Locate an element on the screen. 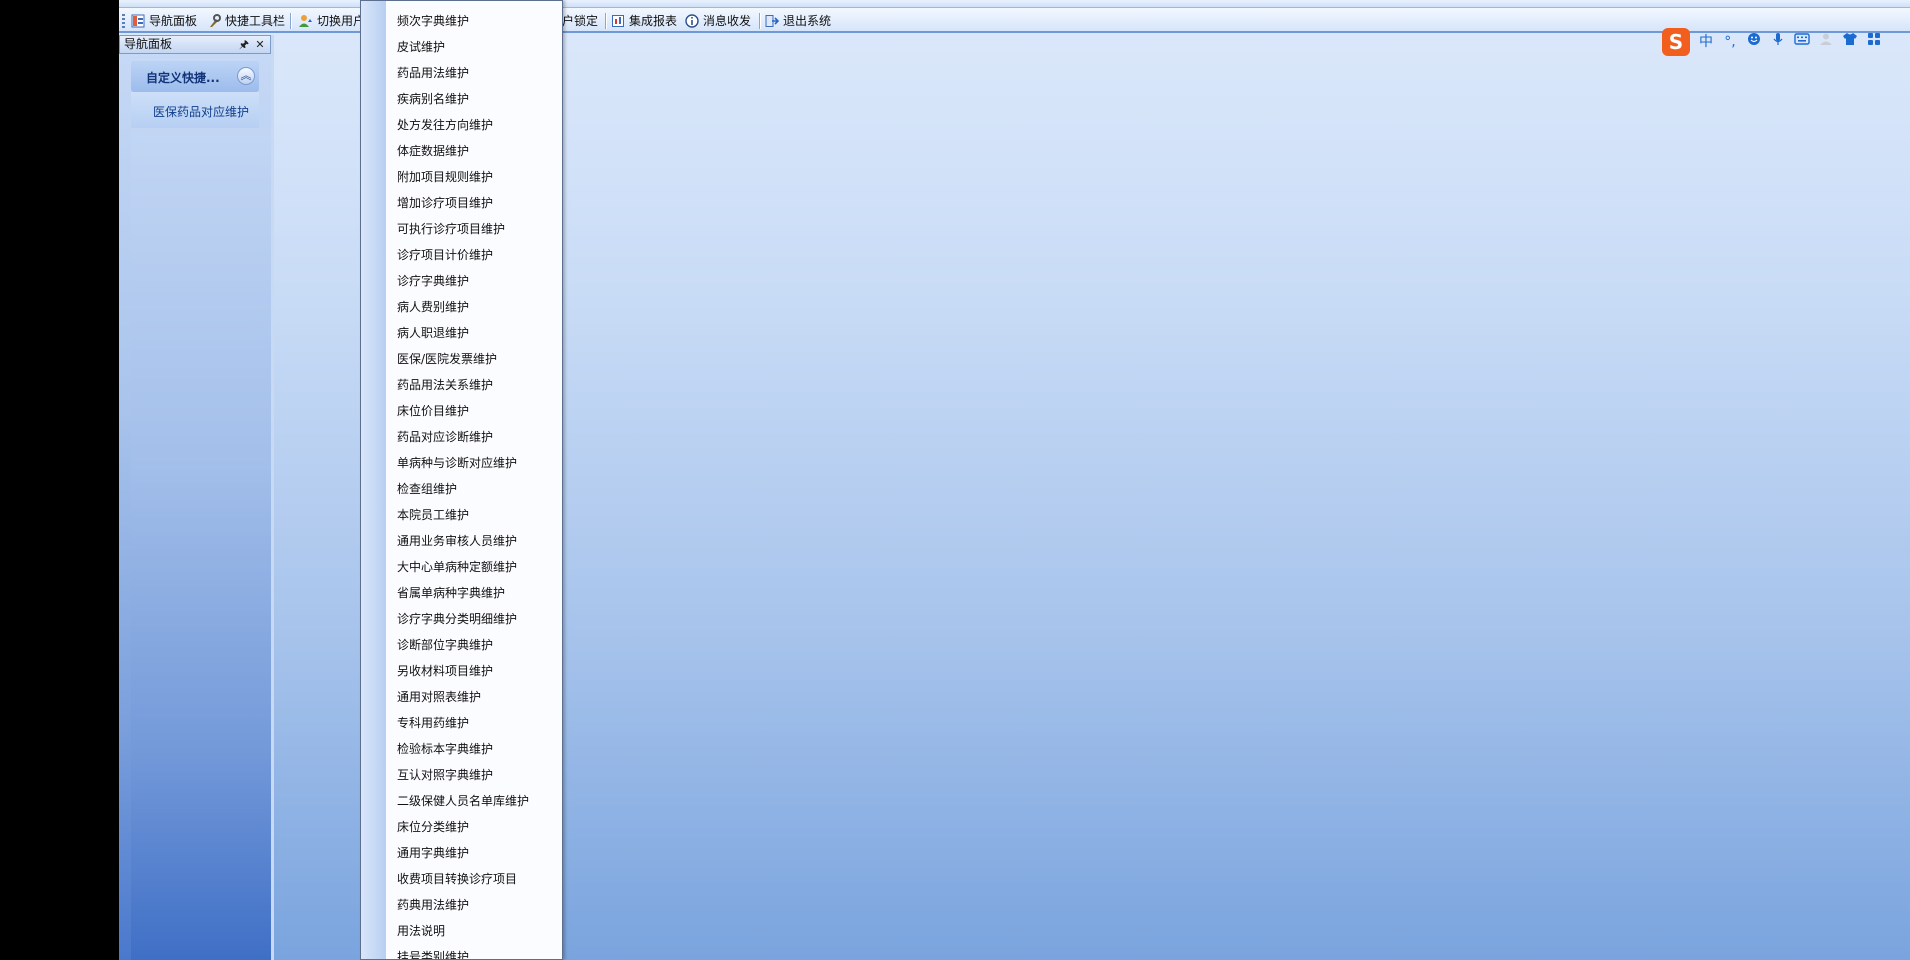 This screenshot has height=960, width=1910. switch-user-label: 切换用户 is located at coordinates (341, 21).